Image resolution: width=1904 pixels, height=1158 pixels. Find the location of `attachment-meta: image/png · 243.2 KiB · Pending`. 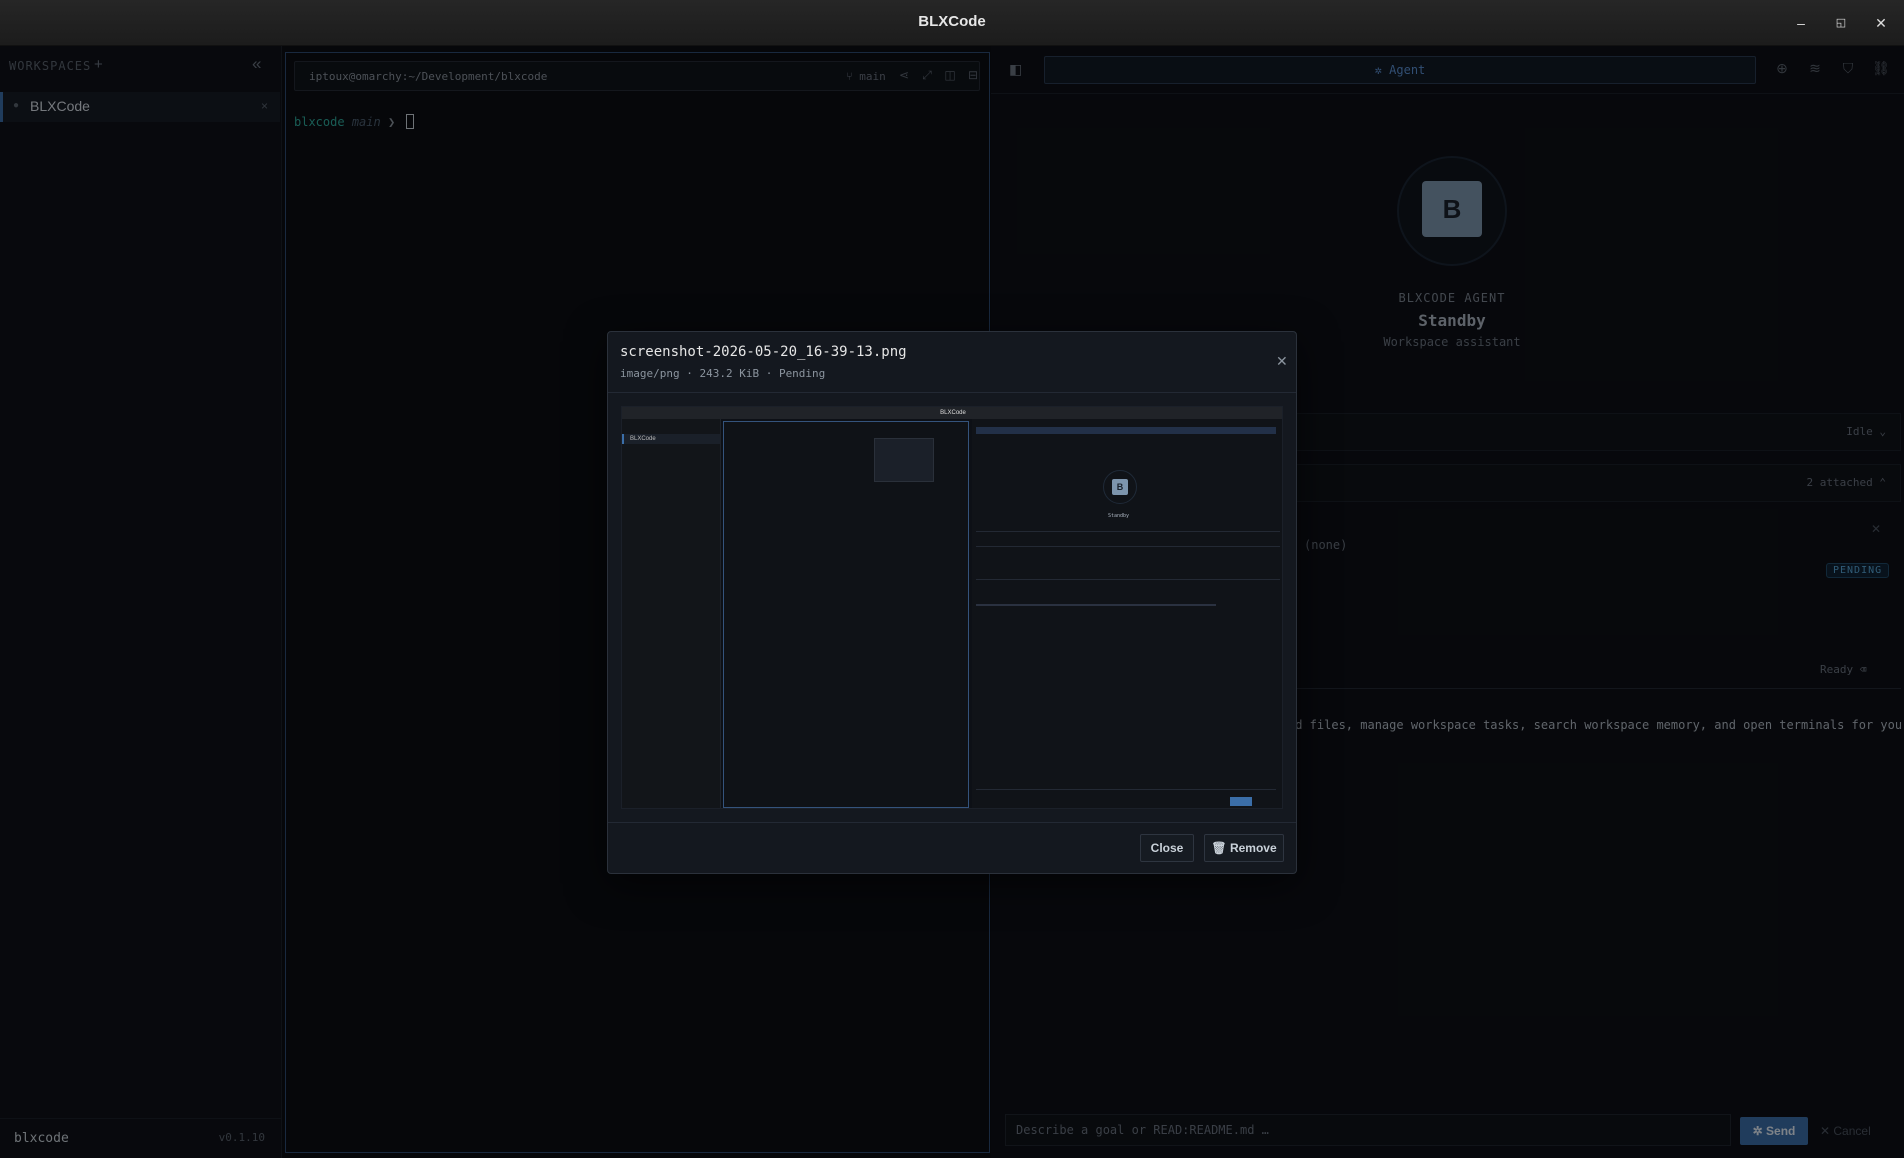

attachment-meta: image/png · 243.2 KiB · Pending is located at coordinates (723, 373).